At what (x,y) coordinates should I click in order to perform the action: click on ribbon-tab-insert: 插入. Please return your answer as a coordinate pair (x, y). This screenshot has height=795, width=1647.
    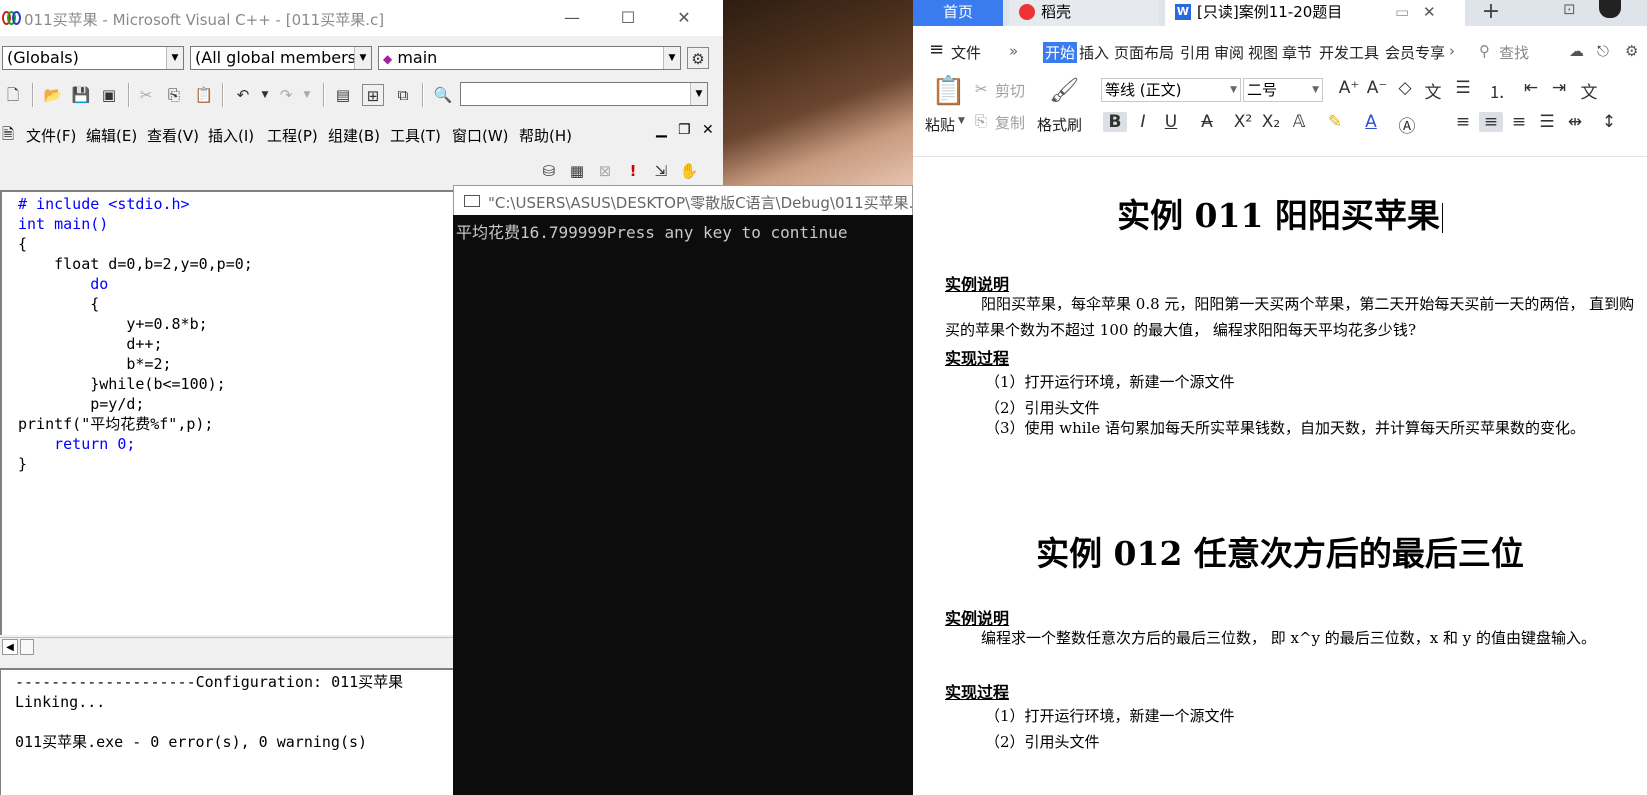
    Looking at the image, I should click on (1094, 52).